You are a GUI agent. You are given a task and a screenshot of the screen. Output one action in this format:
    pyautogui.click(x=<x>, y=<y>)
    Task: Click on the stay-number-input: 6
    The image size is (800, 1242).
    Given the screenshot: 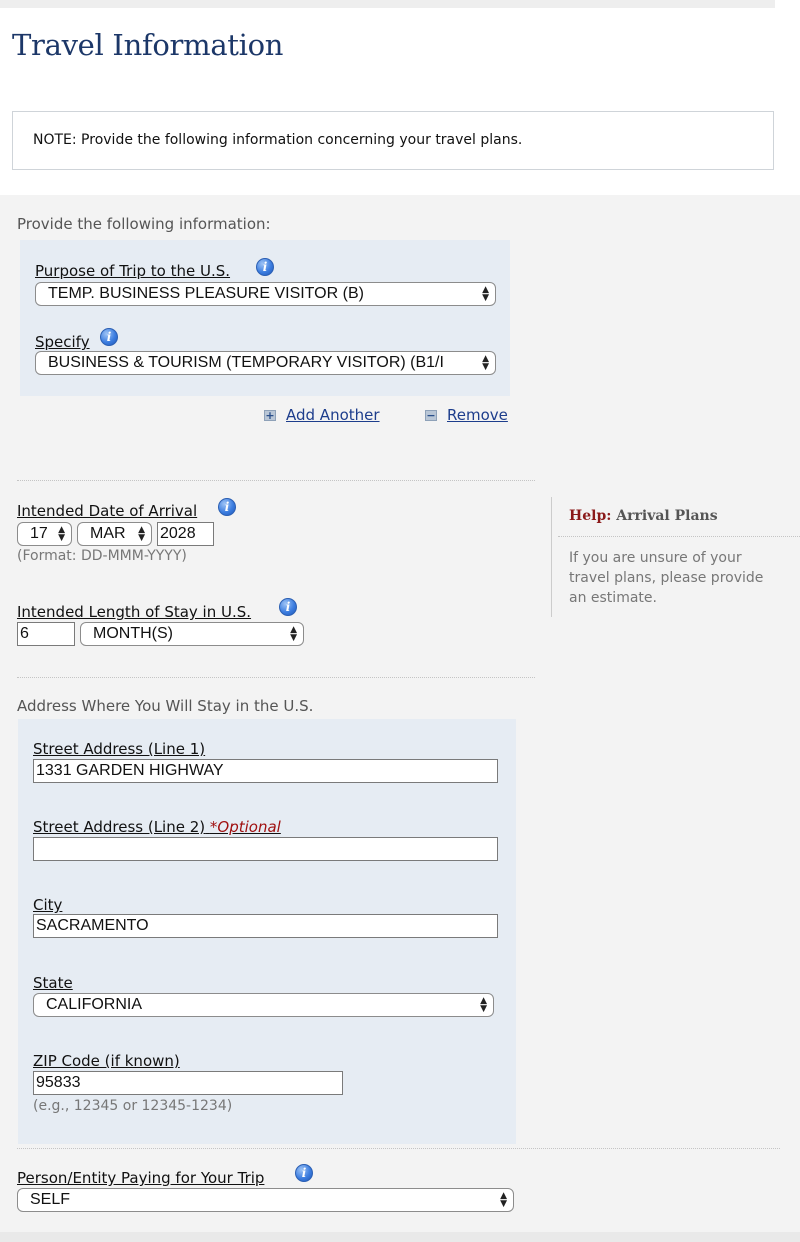 What is the action you would take?
    pyautogui.click(x=46, y=634)
    